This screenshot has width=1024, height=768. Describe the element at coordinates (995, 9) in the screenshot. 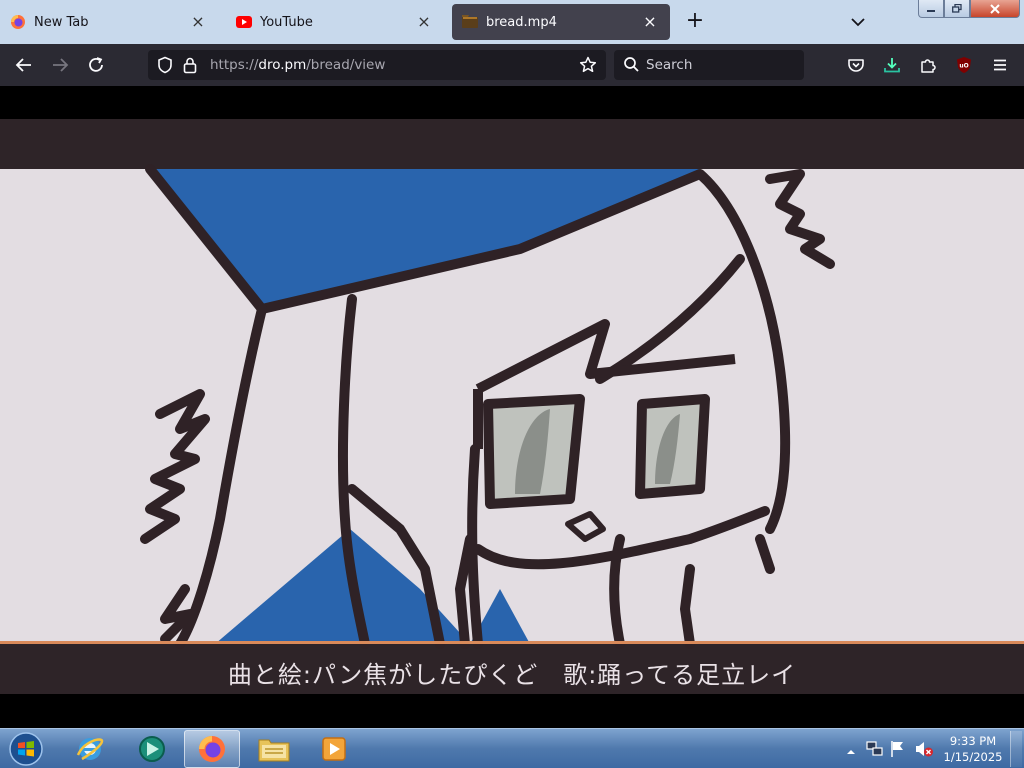

I see `close-window-button` at that location.